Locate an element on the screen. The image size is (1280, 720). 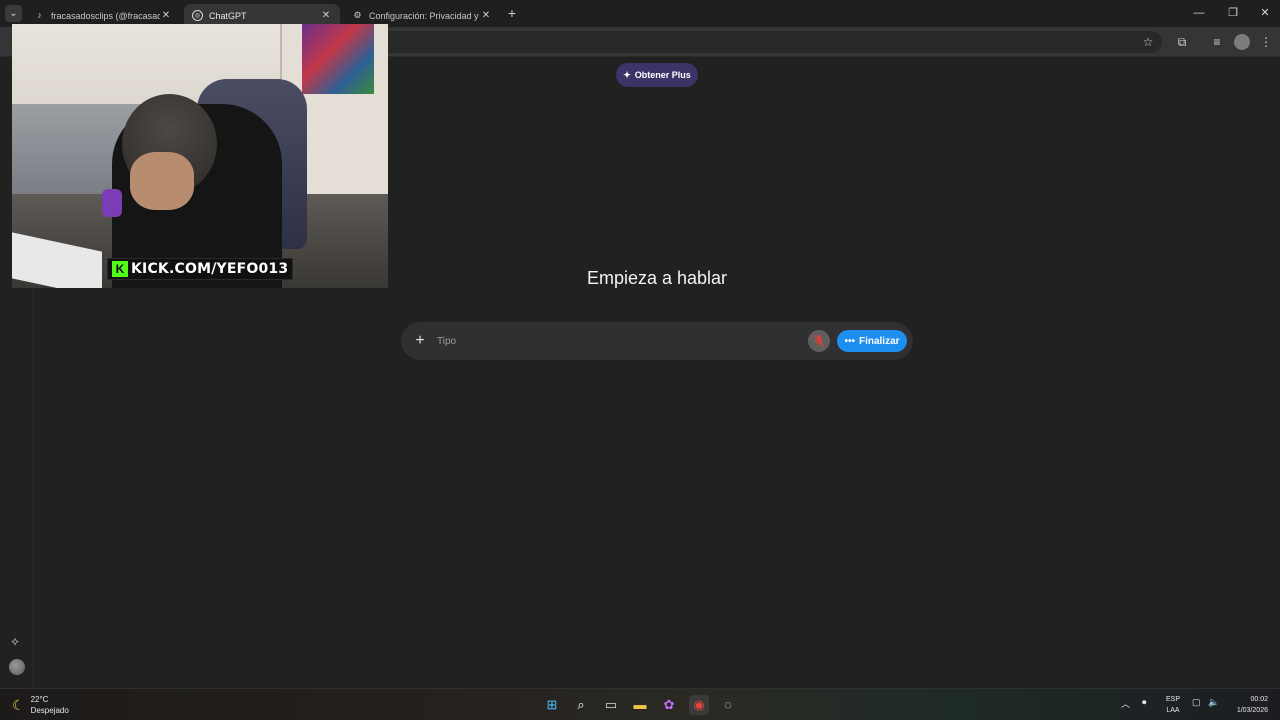
file-explorer-icon: ▬ is located at coordinates (640, 705).